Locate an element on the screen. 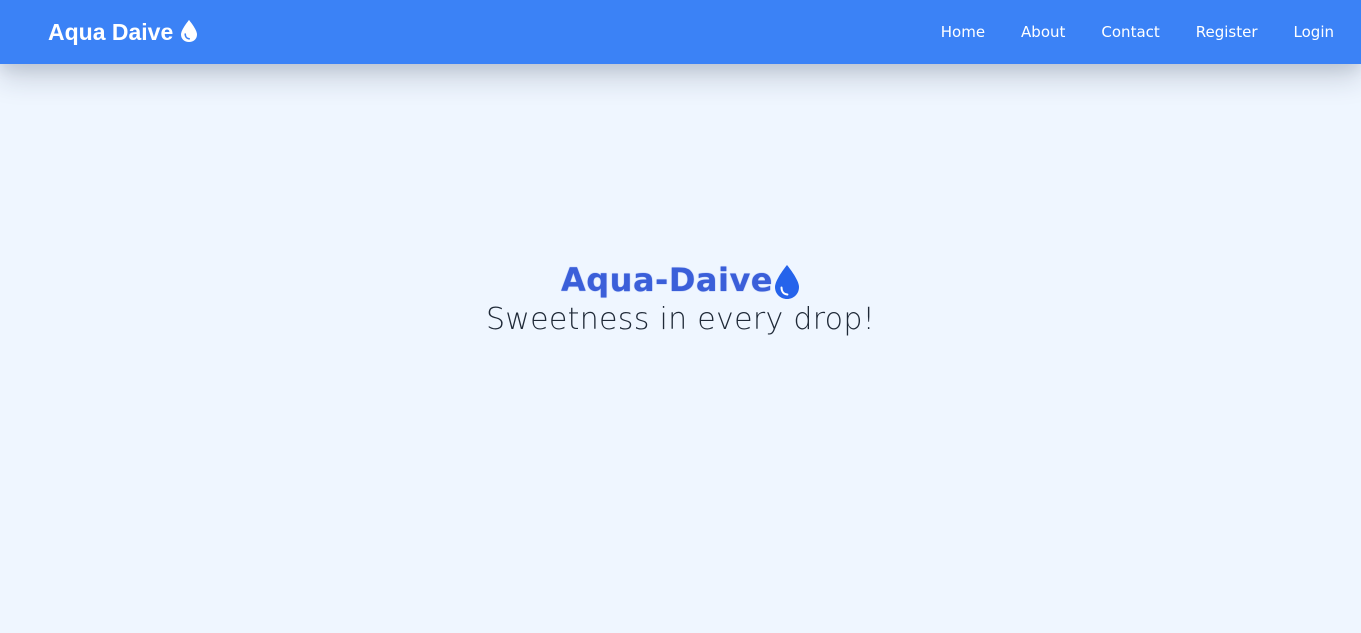  hero-tagline: Sweetness in every drop! is located at coordinates (680, 319).